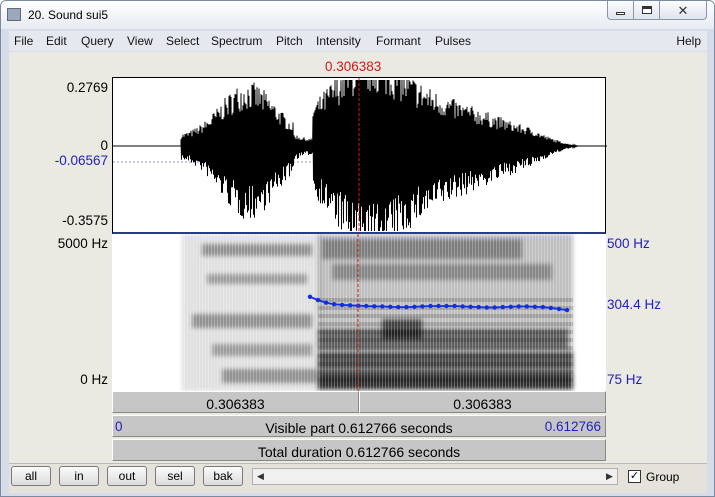 This screenshot has height=497, width=715. What do you see at coordinates (236, 41) in the screenshot?
I see `menu-spectrum: Spectrum` at bounding box center [236, 41].